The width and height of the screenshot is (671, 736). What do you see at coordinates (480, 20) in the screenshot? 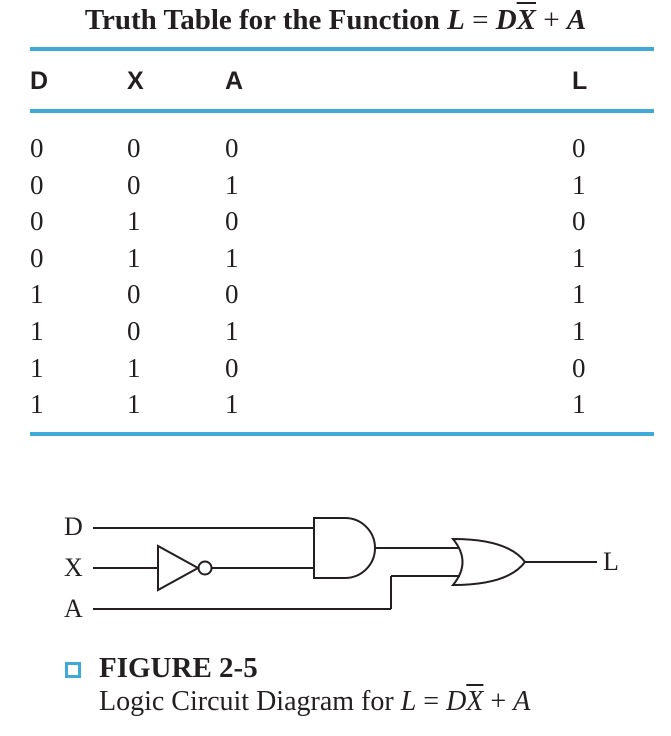
I see `title-equals: =` at bounding box center [480, 20].